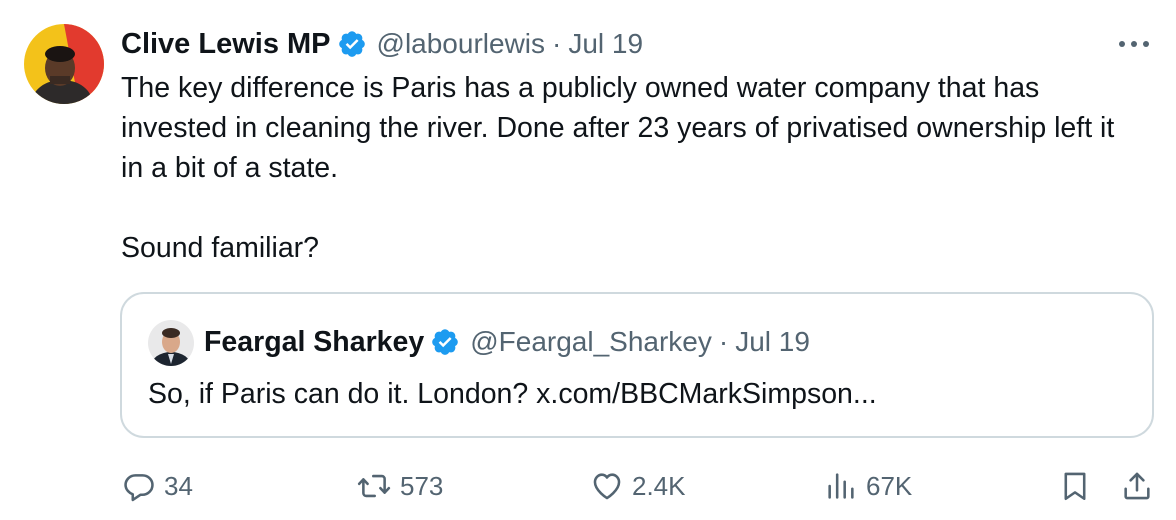 The height and width of the screenshot is (520, 1176). I want to click on repost-button: 573, so click(399, 486).